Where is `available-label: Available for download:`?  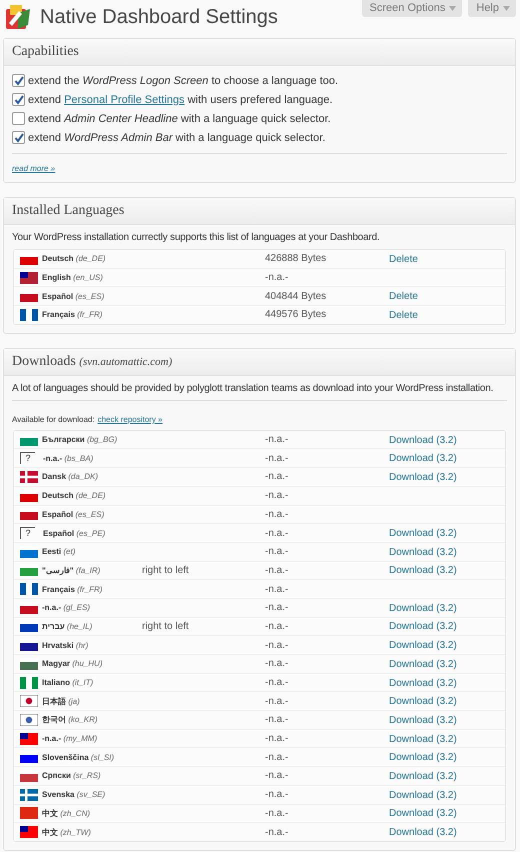
available-label: Available for download: is located at coordinates (53, 419).